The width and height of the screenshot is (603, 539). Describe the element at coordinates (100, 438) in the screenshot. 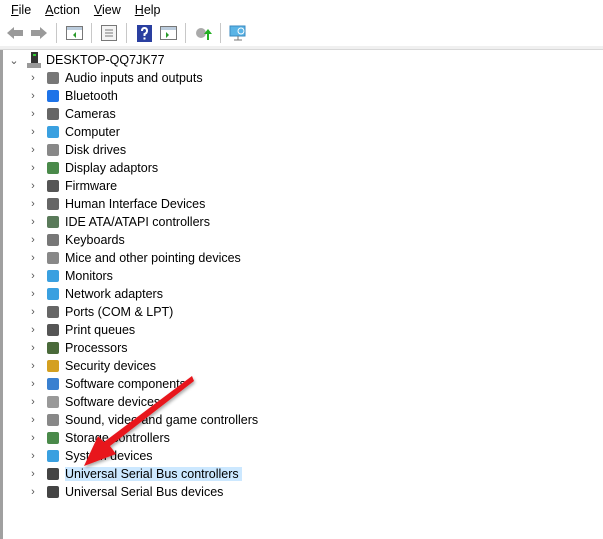

I see `tree-item: › Storage controllers` at that location.